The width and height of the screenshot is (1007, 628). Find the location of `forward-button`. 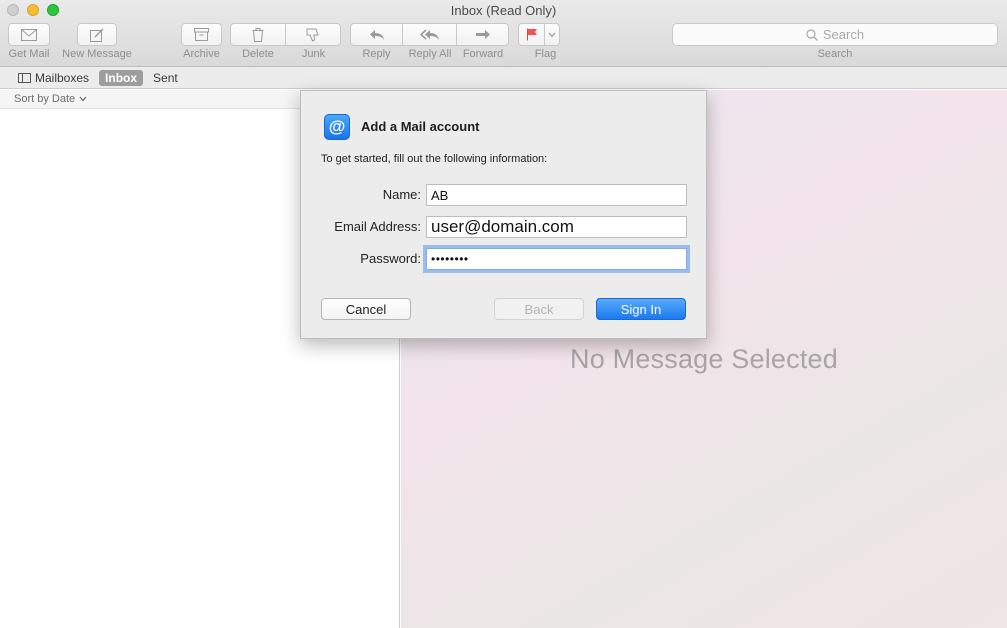

forward-button is located at coordinates (483, 34).